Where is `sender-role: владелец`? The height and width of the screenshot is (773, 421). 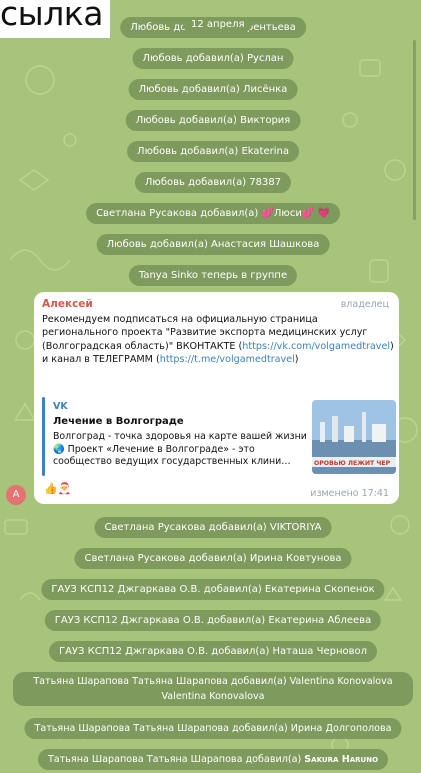
sender-role: владелец is located at coordinates (364, 304).